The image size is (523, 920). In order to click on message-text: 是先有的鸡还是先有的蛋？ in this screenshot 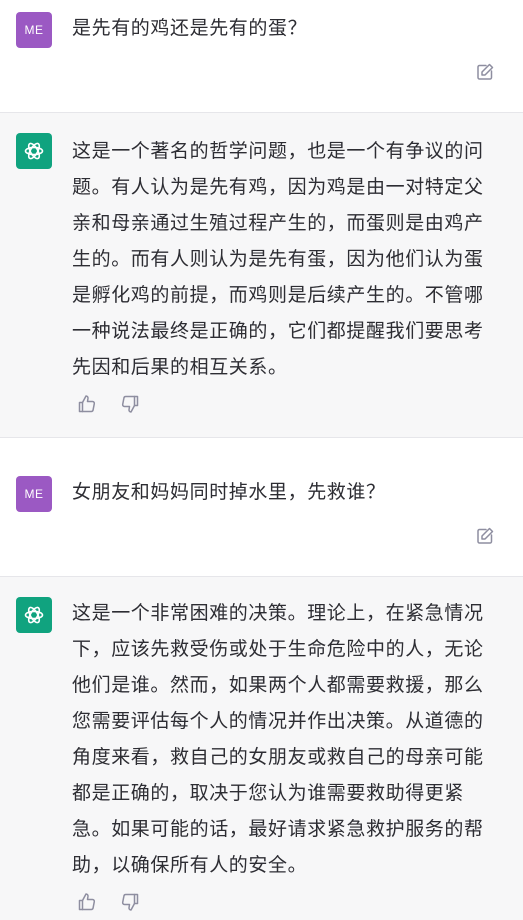, I will do `click(190, 28)`.